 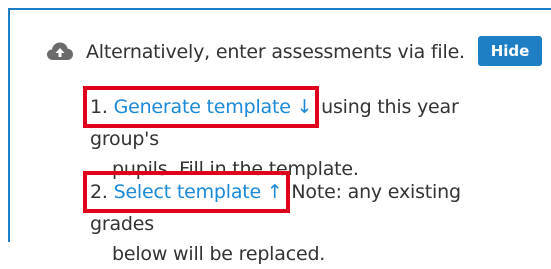 I want to click on select-template-highlight: 2. Select template ↑, so click(x=186, y=192).